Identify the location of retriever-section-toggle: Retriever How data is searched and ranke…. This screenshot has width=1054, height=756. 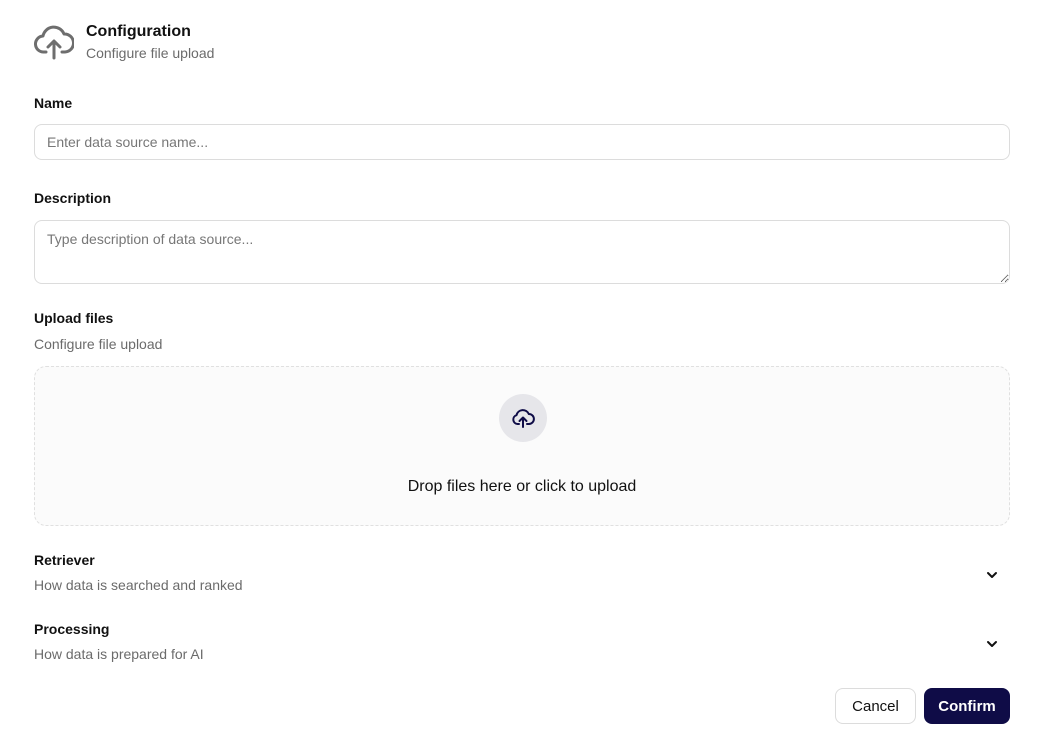
(522, 577).